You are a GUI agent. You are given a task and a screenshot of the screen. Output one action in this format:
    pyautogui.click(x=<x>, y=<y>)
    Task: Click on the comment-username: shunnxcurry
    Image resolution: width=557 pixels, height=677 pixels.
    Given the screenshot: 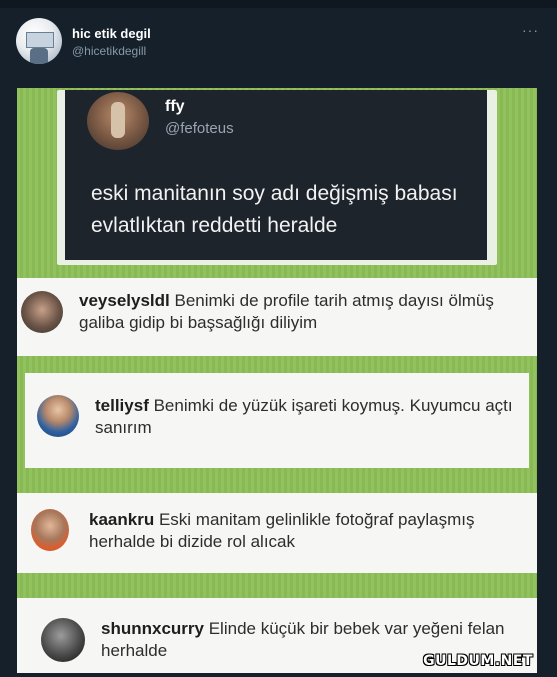 What is the action you would take?
    pyautogui.click(x=152, y=628)
    